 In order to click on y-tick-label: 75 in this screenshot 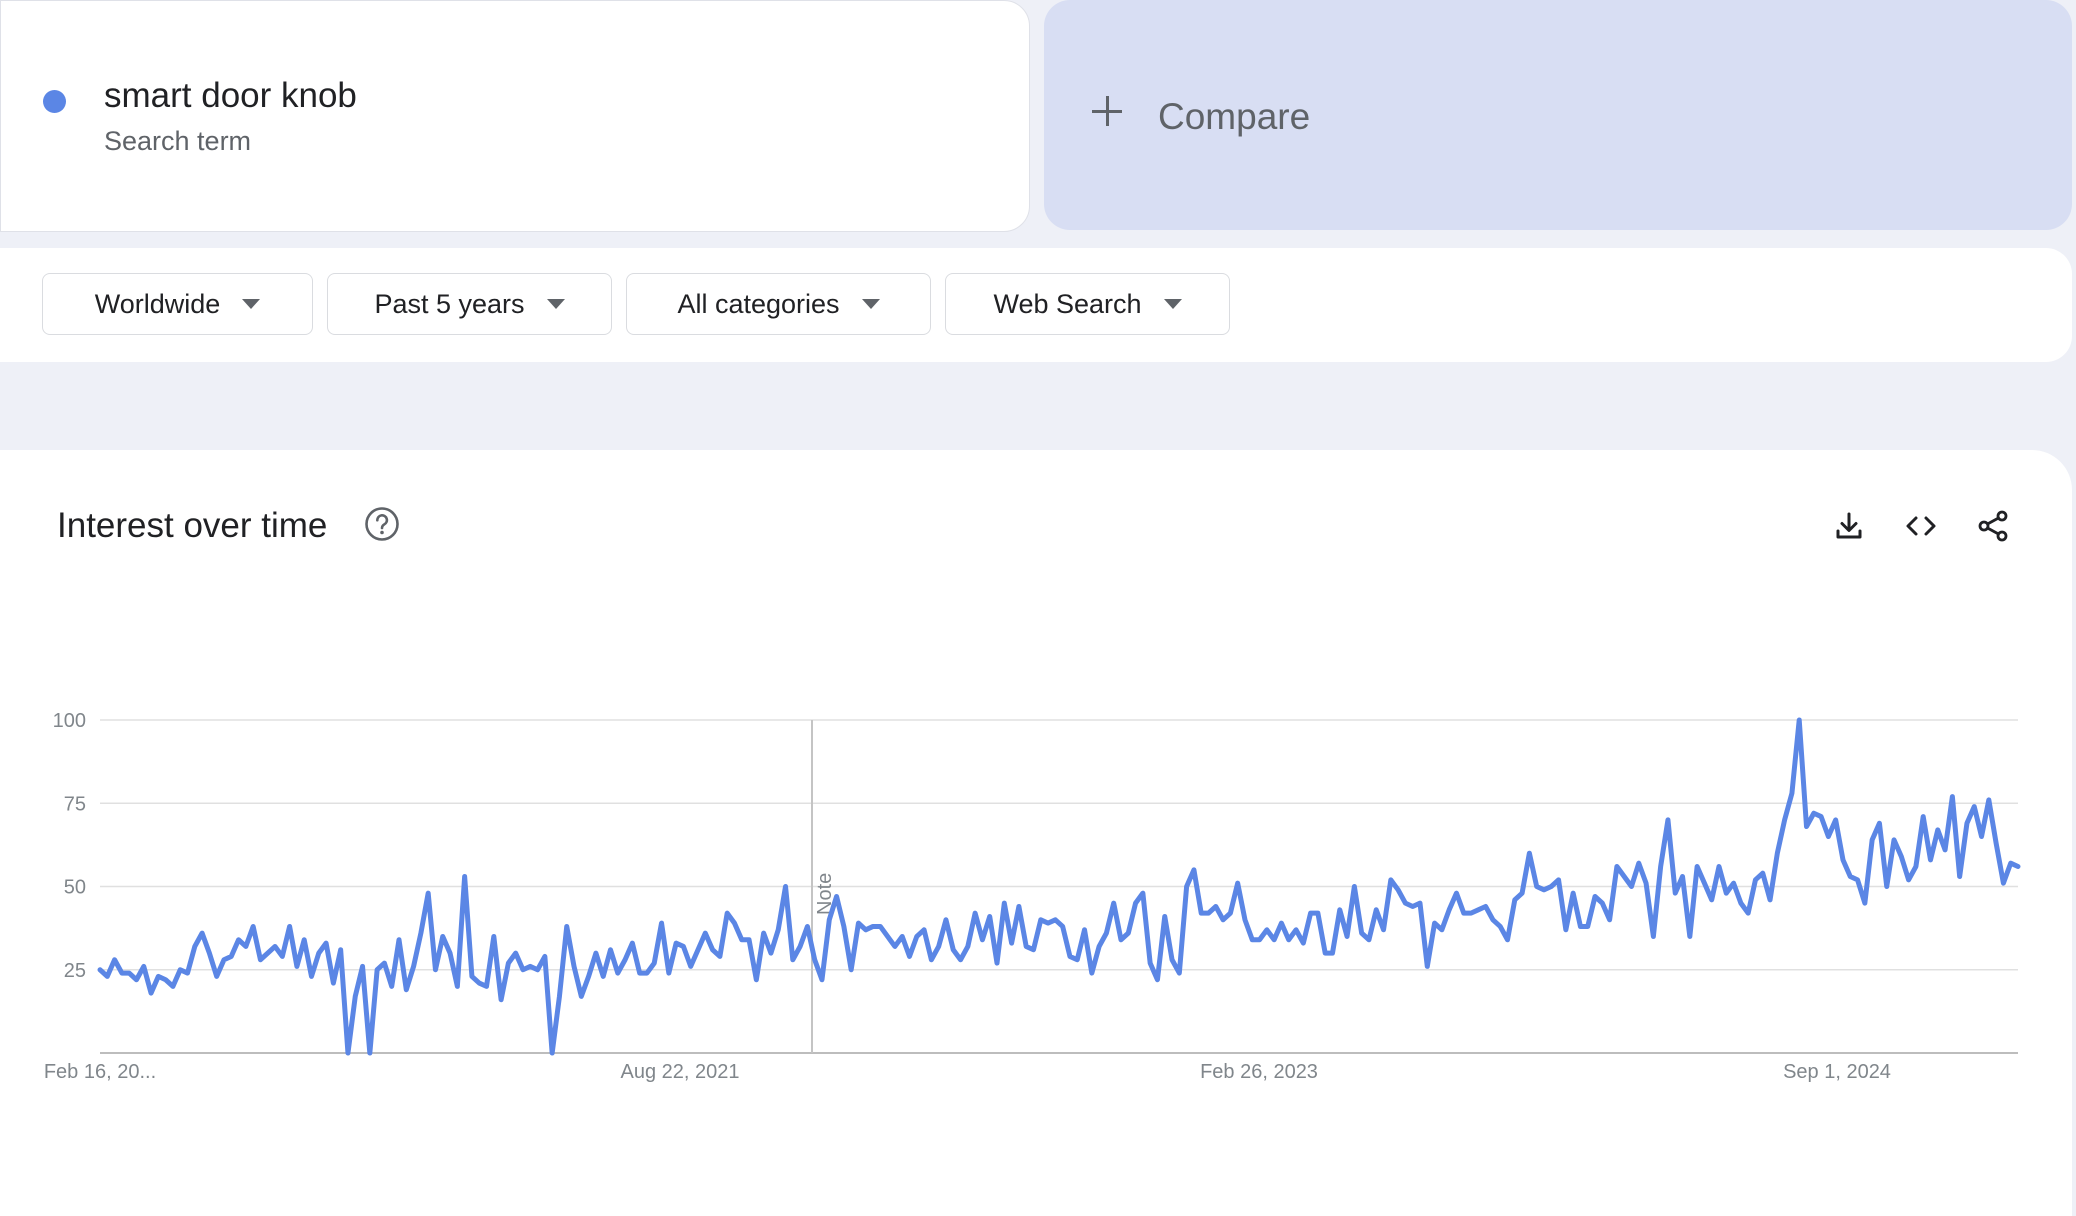, I will do `click(75, 804)`.